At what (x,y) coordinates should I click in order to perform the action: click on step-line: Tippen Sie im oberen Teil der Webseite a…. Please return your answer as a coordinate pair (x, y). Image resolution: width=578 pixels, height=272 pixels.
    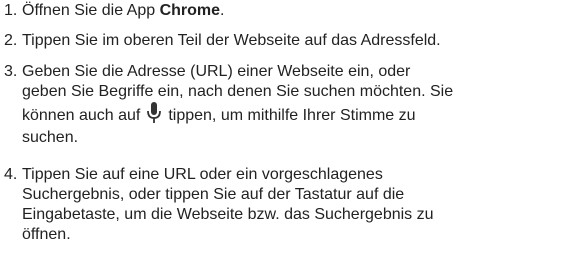
    Looking at the image, I should click on (231, 40).